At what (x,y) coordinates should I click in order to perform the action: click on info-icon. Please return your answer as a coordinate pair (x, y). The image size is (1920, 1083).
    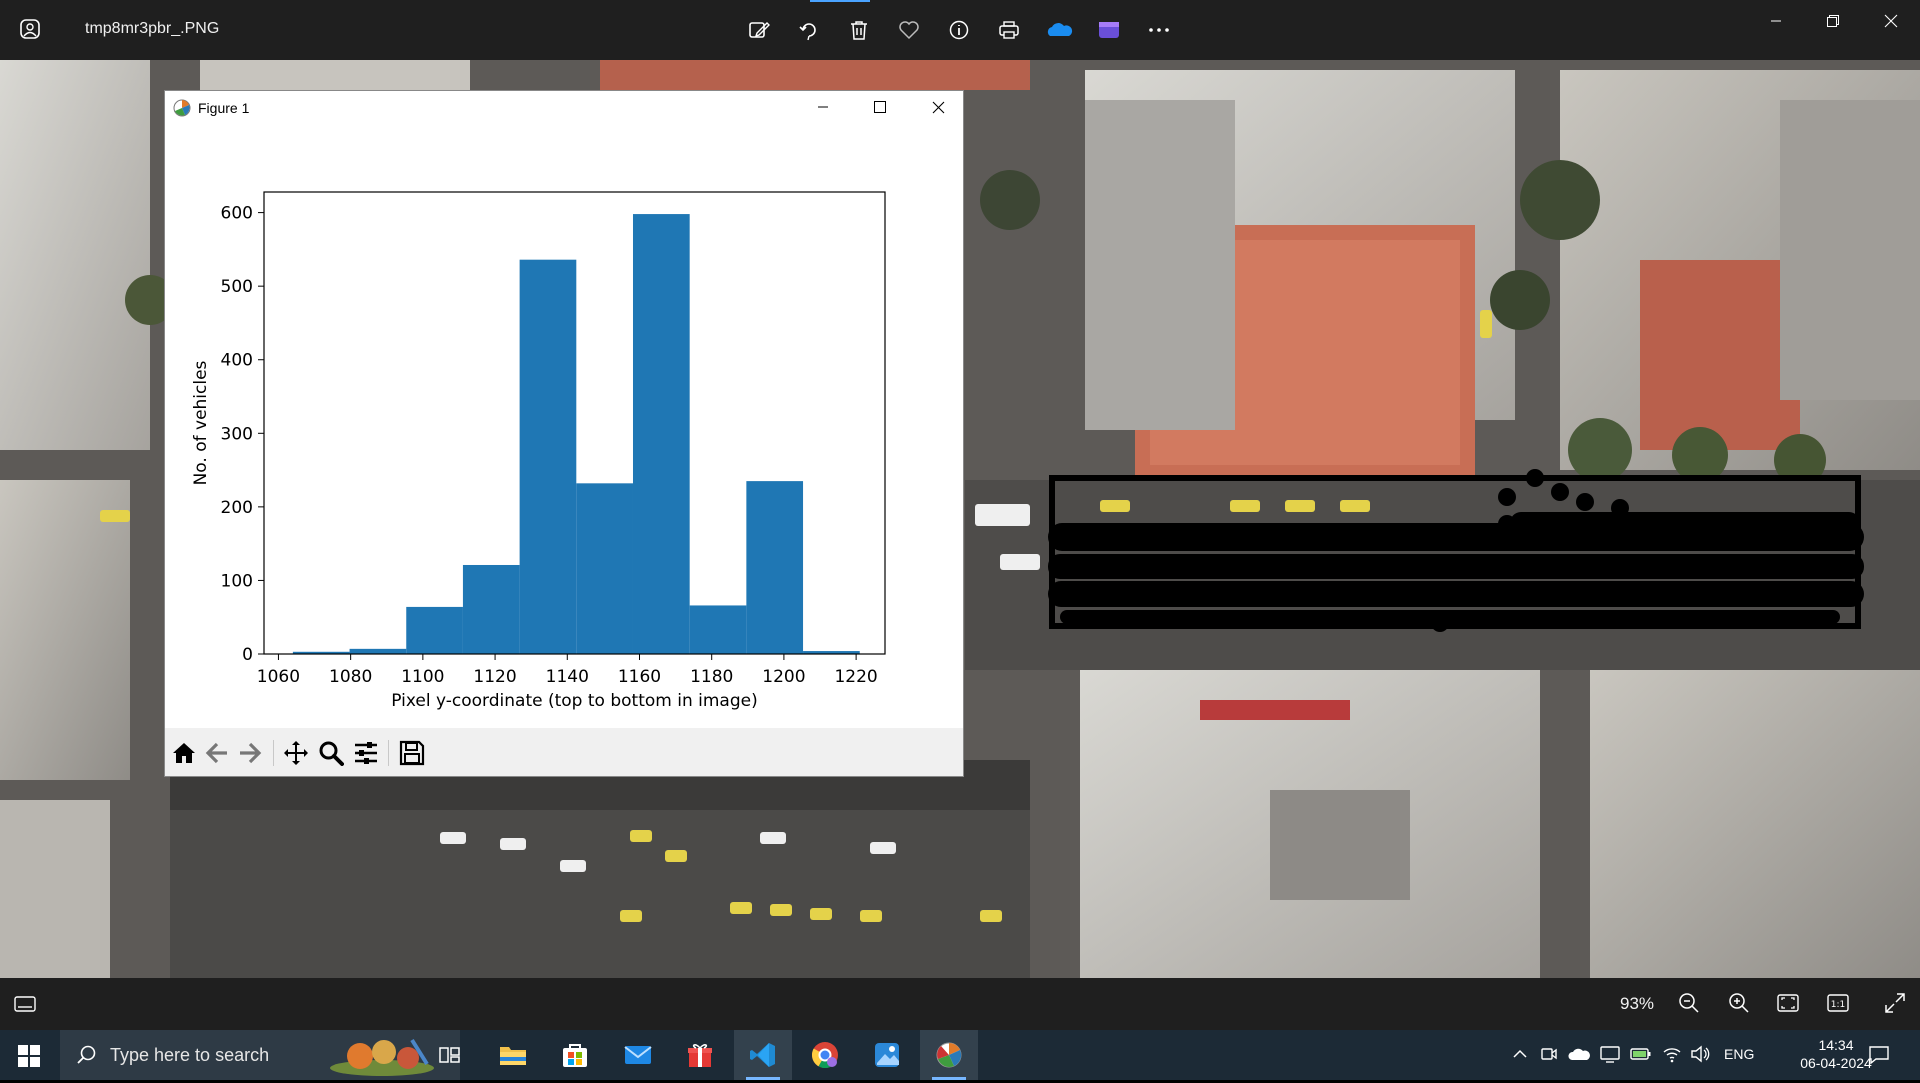
    Looking at the image, I should click on (959, 30).